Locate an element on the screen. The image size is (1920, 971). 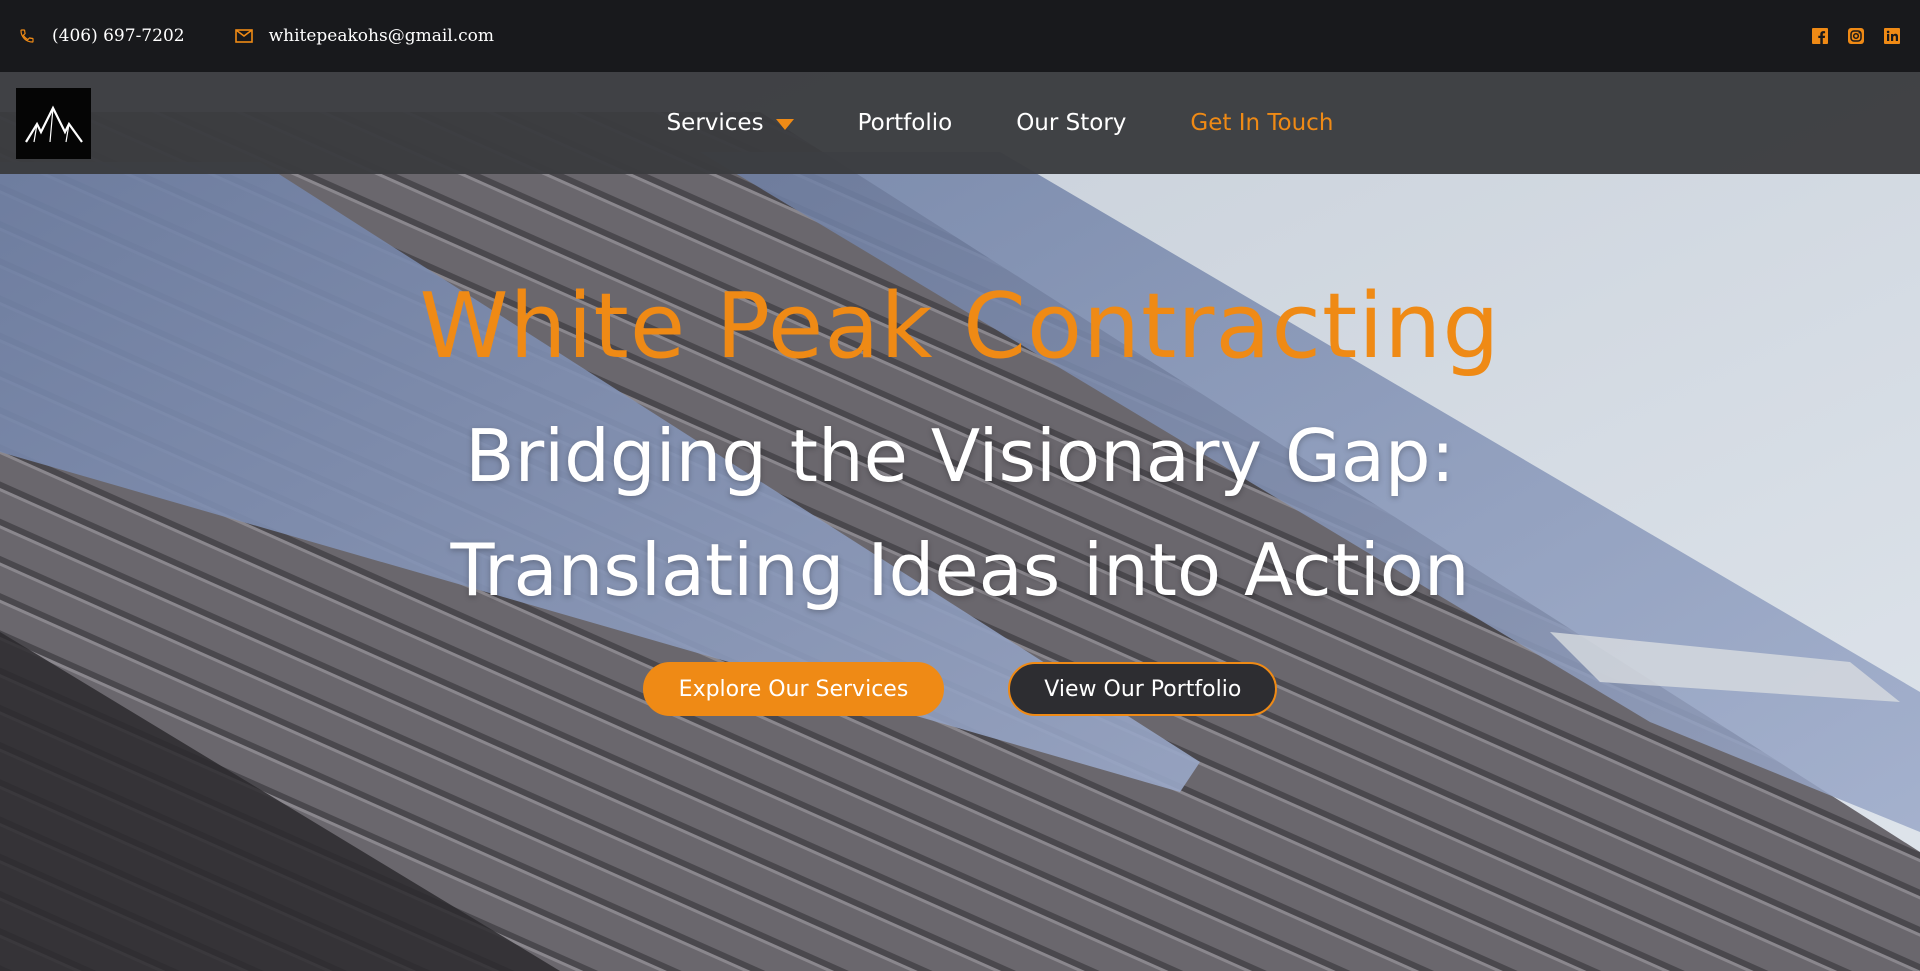
top-contact-bar: (406) 697-7202 whitepeakohs@gmail.com is located at coordinates (960, 36).